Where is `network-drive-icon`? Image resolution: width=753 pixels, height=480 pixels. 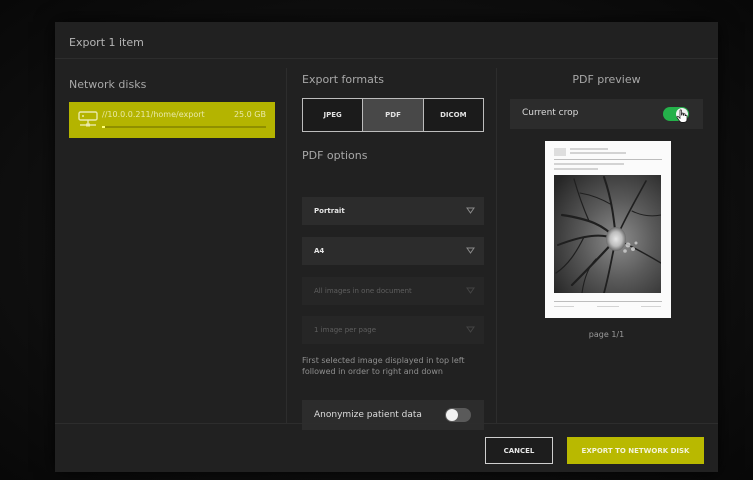 network-drive-icon is located at coordinates (88, 119).